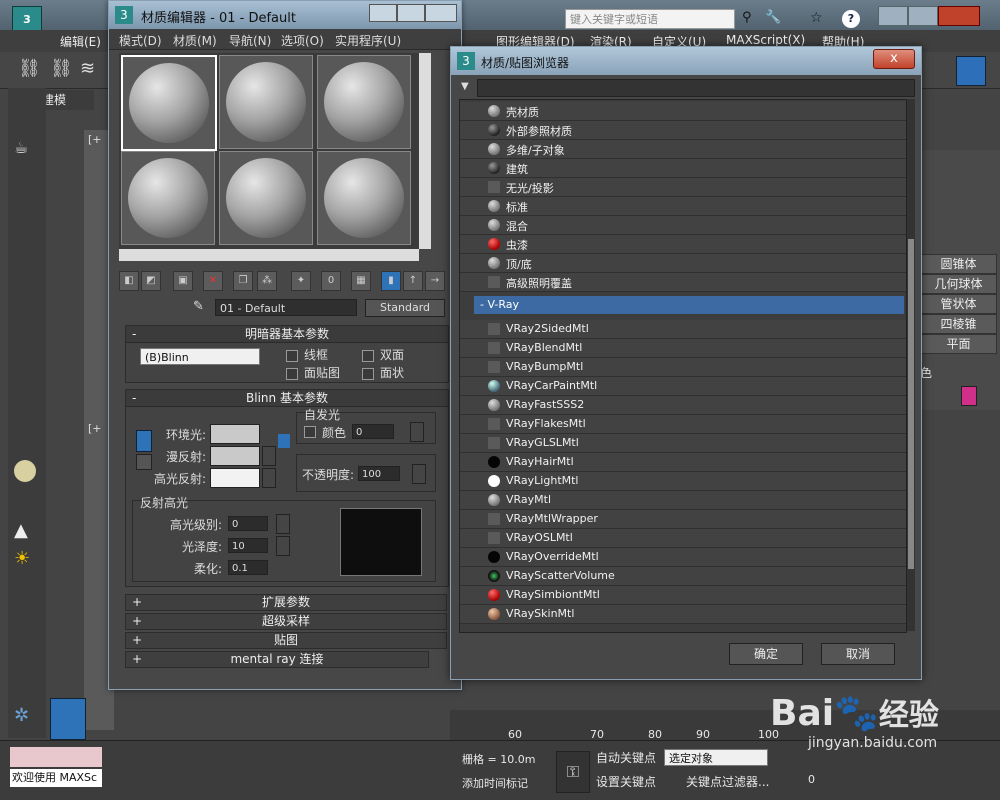 This screenshot has width=1000, height=800. I want to click on frame-field: 0, so click(811, 779).